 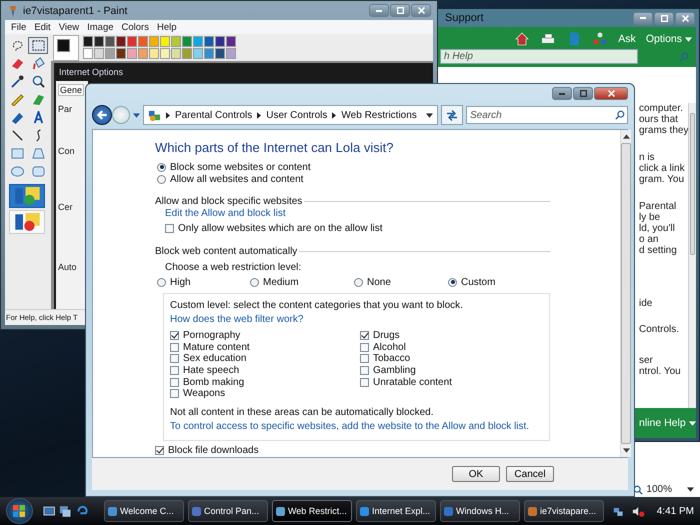 What do you see at coordinates (38, 45) in the screenshot?
I see `tool-button` at bounding box center [38, 45].